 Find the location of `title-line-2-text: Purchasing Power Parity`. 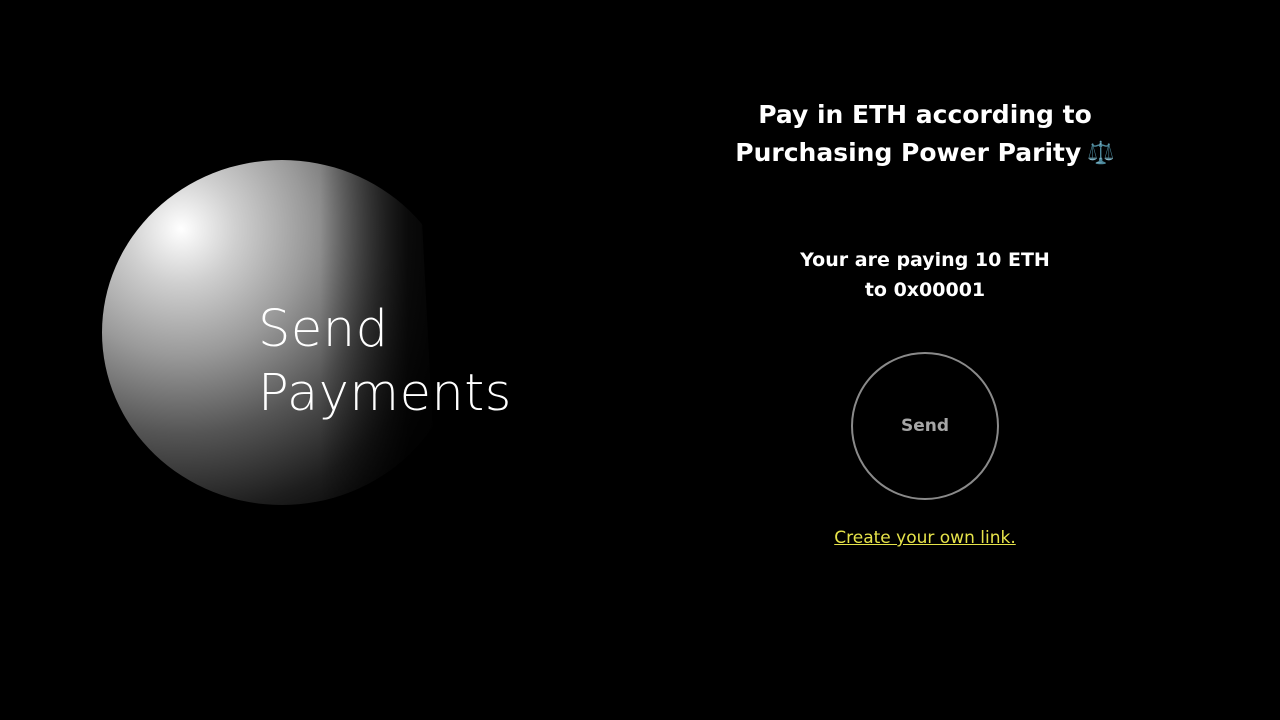

title-line-2-text: Purchasing Power Parity is located at coordinates (908, 152).